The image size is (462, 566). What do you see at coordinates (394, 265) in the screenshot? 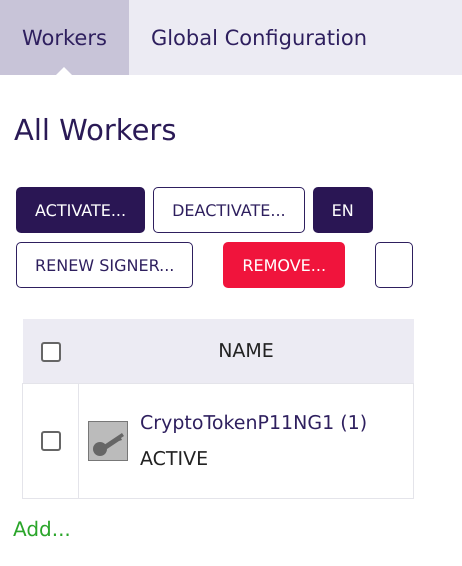
I see `action-button` at bounding box center [394, 265].